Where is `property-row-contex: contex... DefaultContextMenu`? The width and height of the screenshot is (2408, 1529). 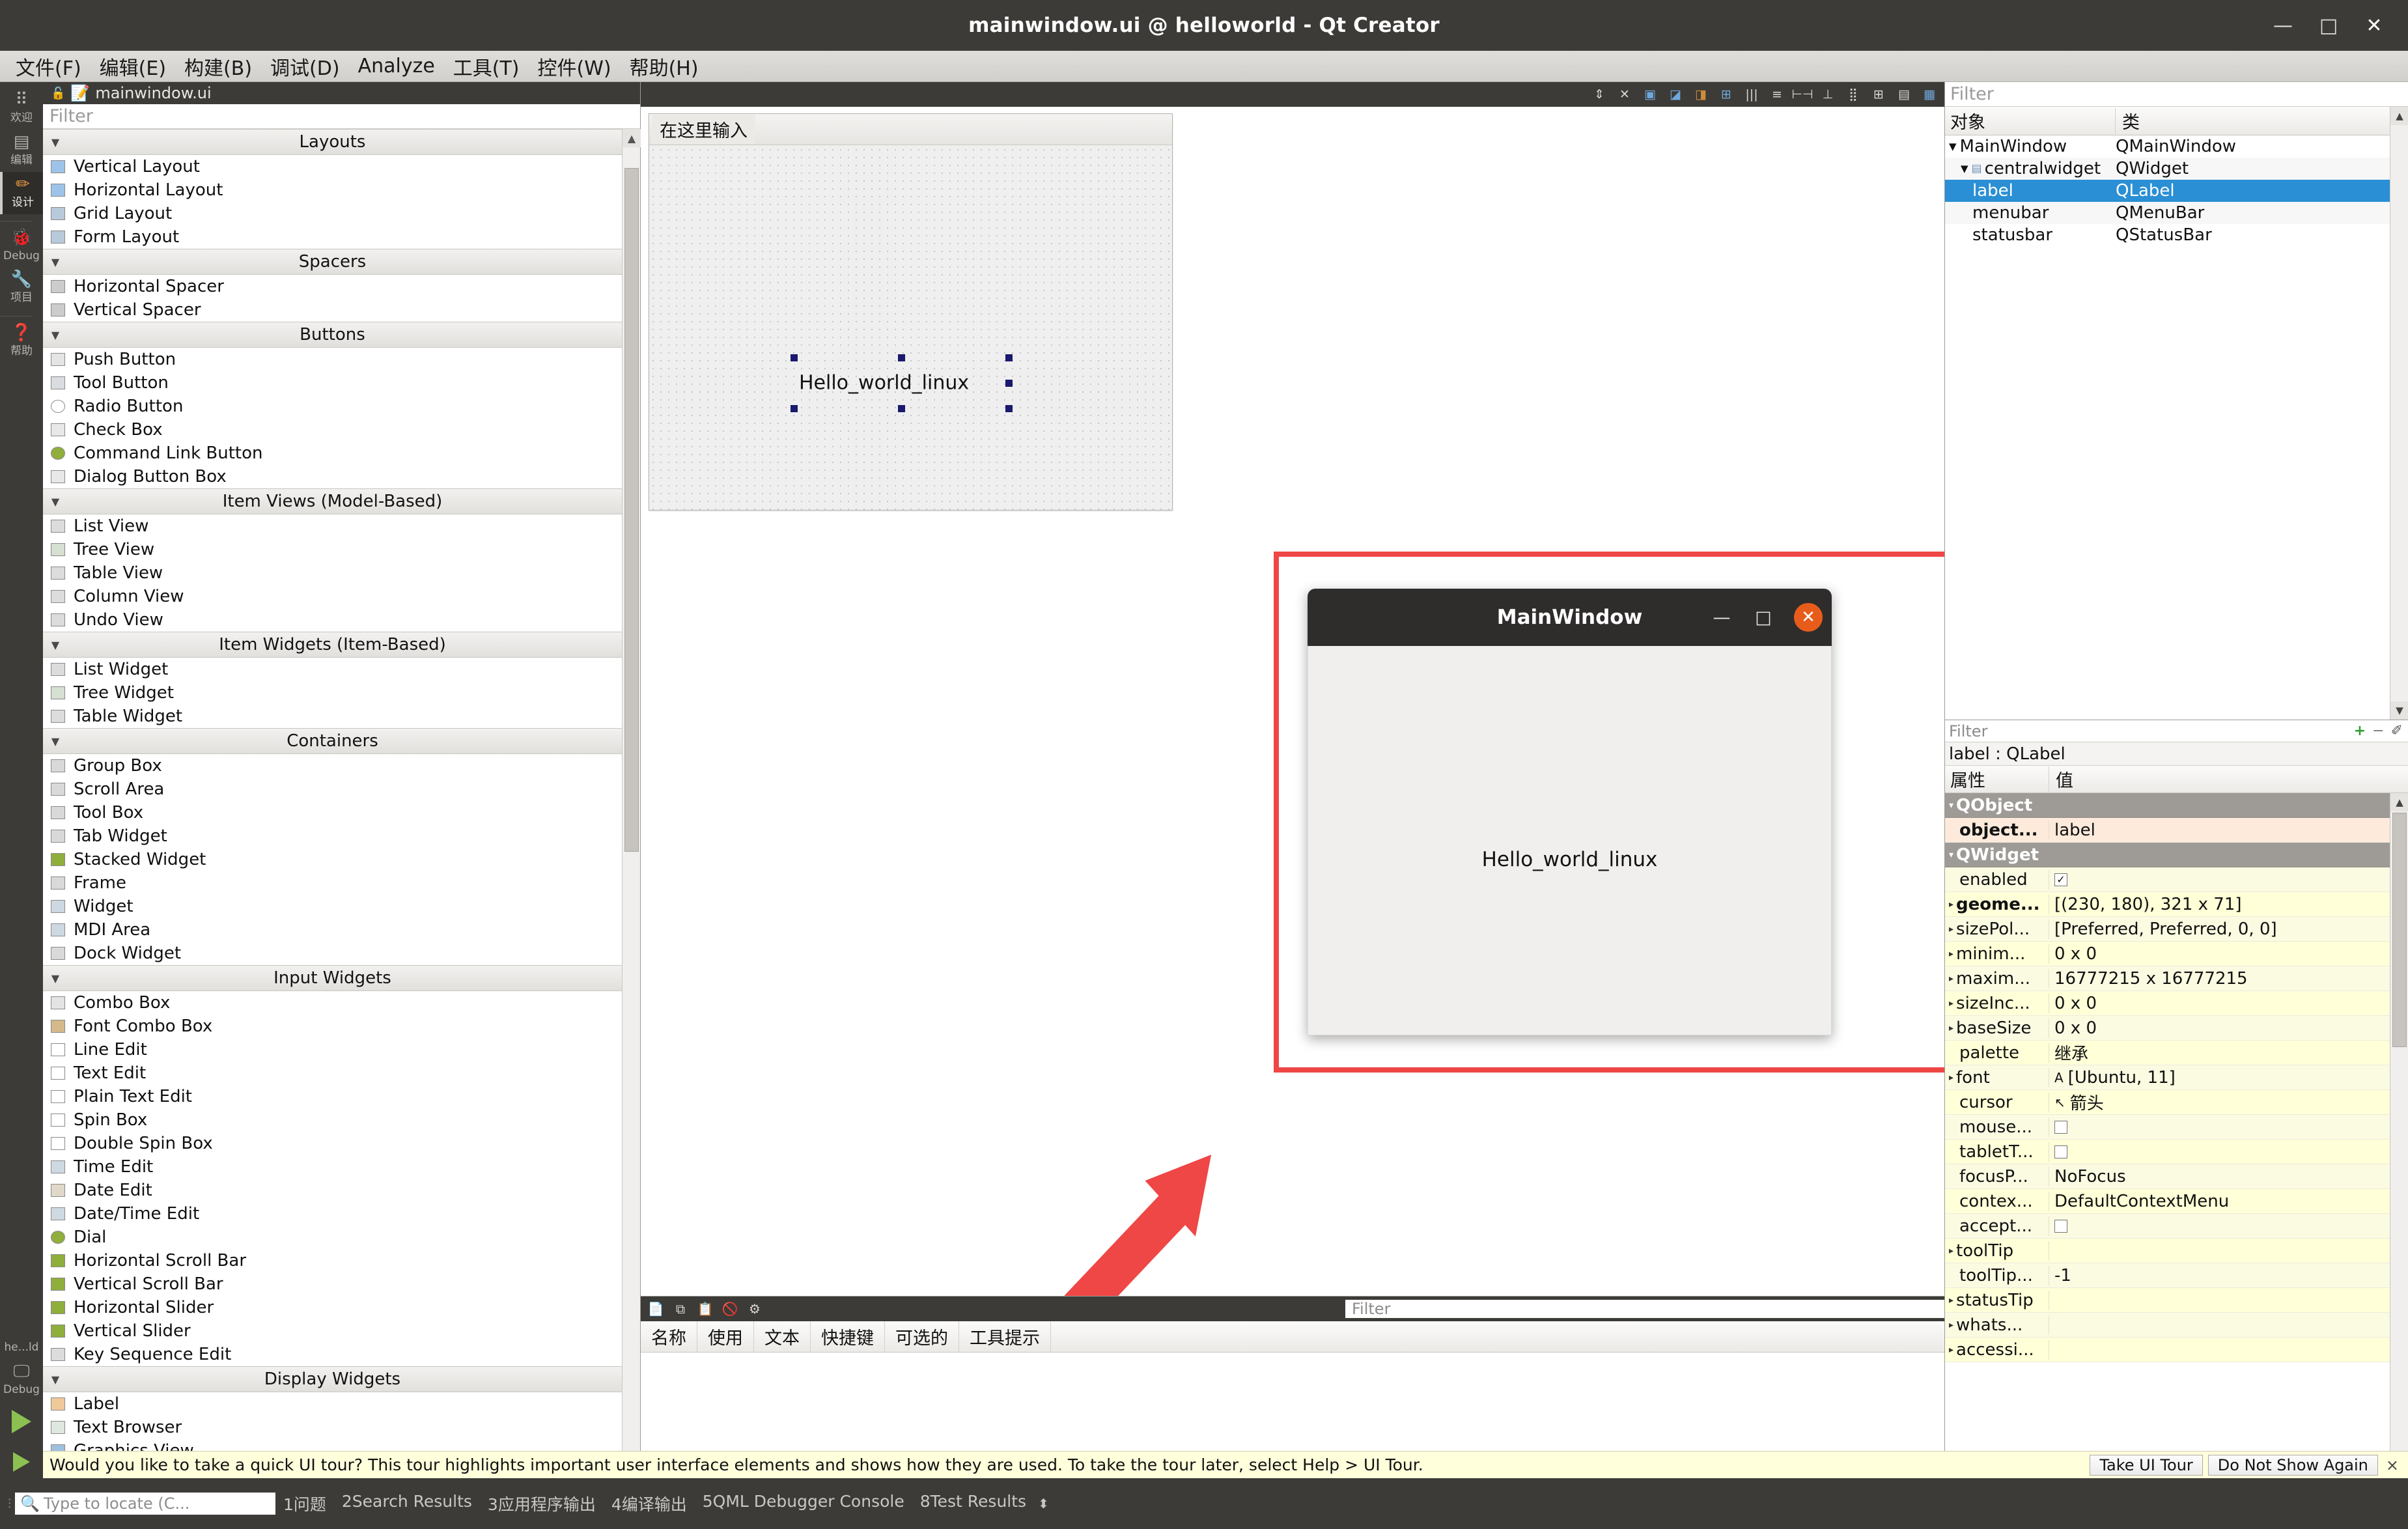 property-row-contex: contex... DefaultContextMenu is located at coordinates (2168, 1202).